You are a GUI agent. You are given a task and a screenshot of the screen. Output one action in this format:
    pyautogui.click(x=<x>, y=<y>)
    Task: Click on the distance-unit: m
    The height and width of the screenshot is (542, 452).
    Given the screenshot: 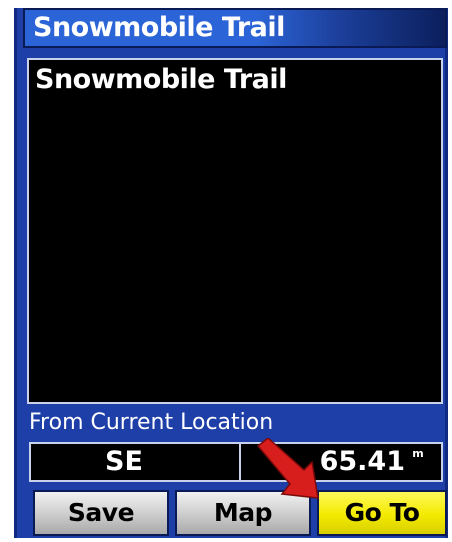 What is the action you would take?
    pyautogui.click(x=418, y=453)
    